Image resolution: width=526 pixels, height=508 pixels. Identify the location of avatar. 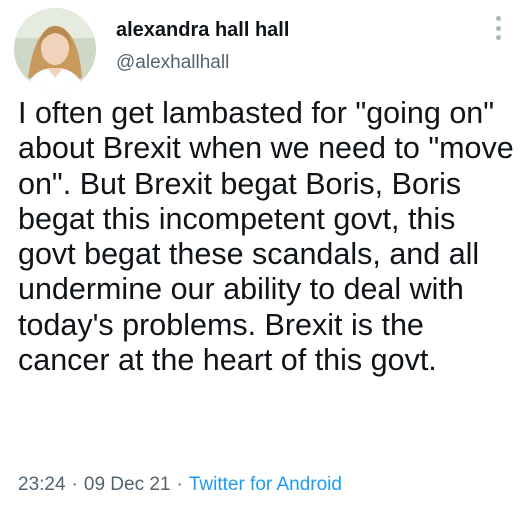
(55, 49).